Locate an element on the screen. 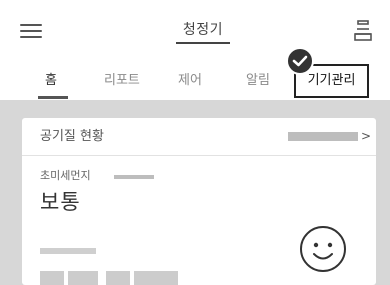  tab-report: 리포트 is located at coordinates (122, 81).